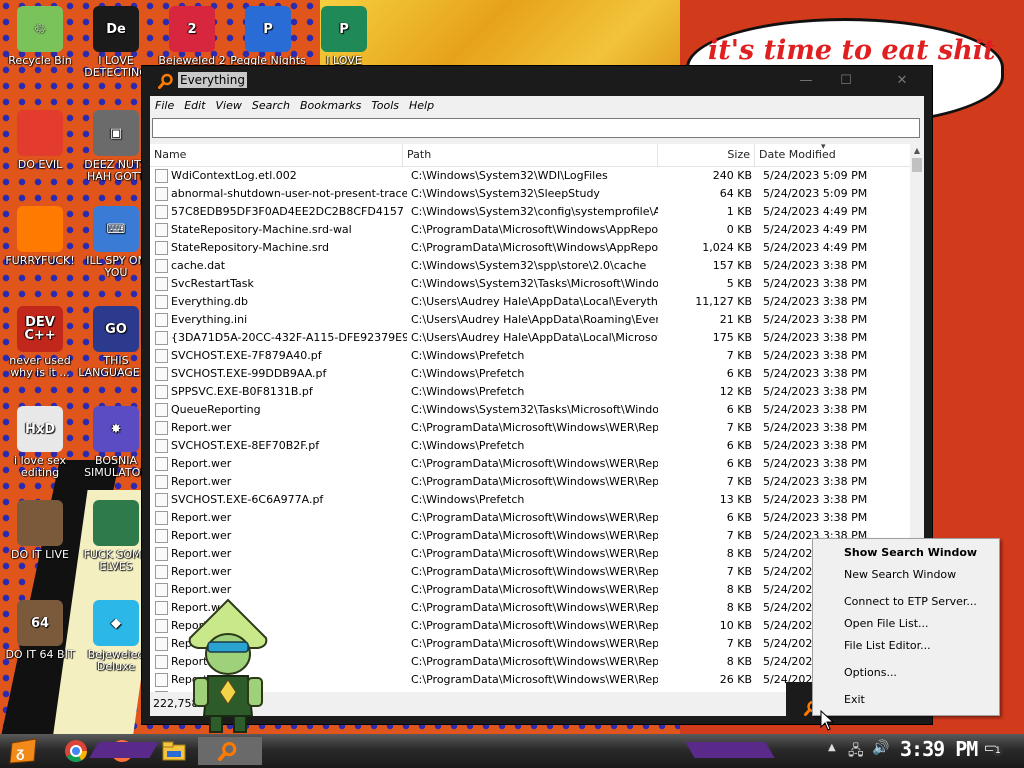  I want to click on menu-tools: Tools, so click(385, 104).